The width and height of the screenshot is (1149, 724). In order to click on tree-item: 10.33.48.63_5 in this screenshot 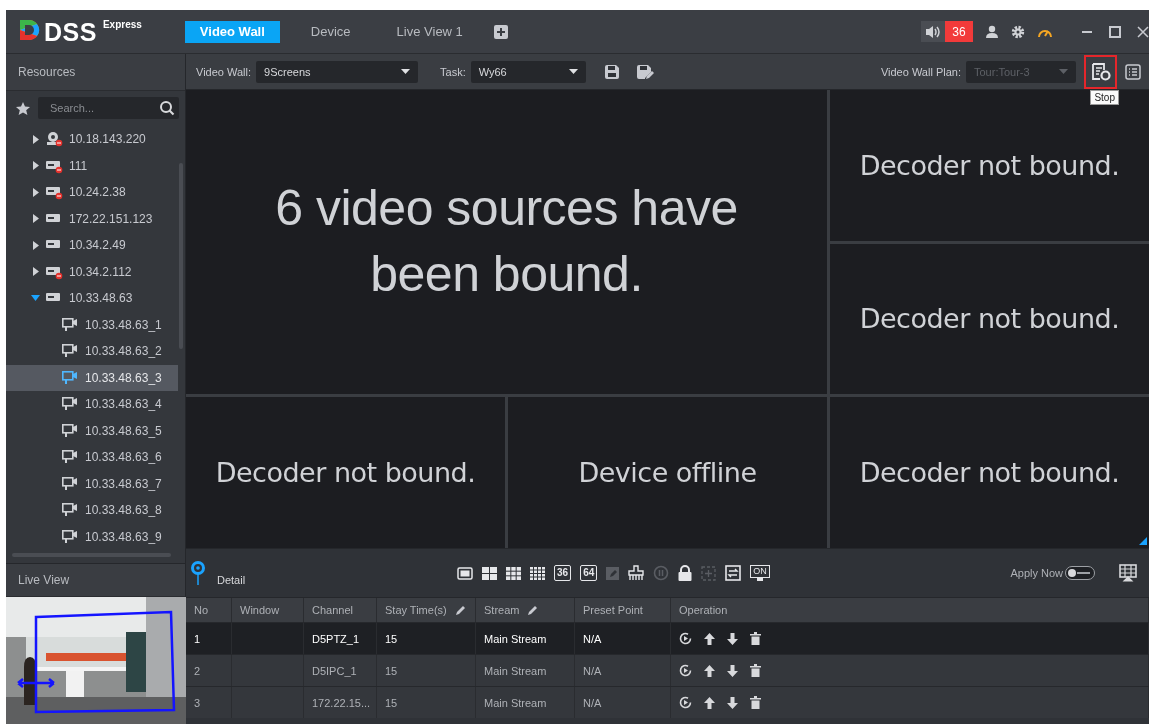, I will do `click(92, 430)`.